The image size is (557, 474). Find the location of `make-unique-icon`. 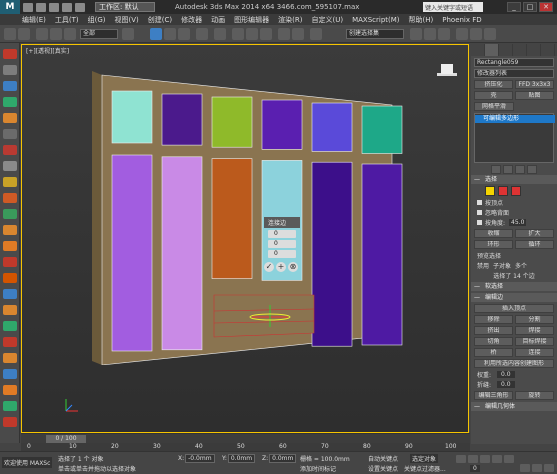

make-unique-icon is located at coordinates (520, 169).